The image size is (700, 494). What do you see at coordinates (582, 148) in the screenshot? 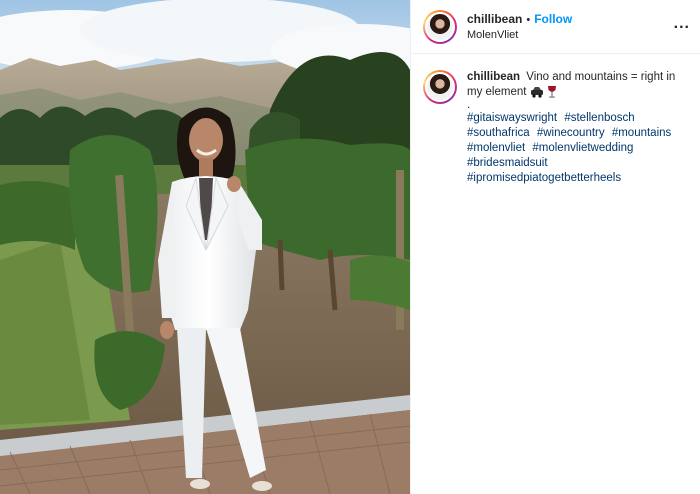
I see `hashtag-link: #molenvlietwedding` at bounding box center [582, 148].